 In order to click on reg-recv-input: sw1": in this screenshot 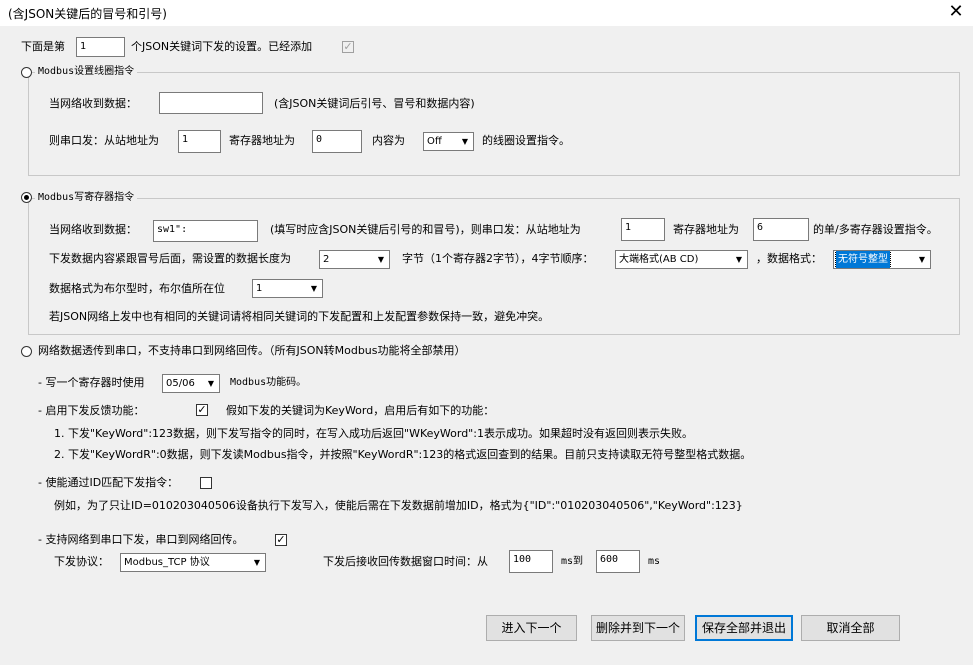, I will do `click(205, 231)`.